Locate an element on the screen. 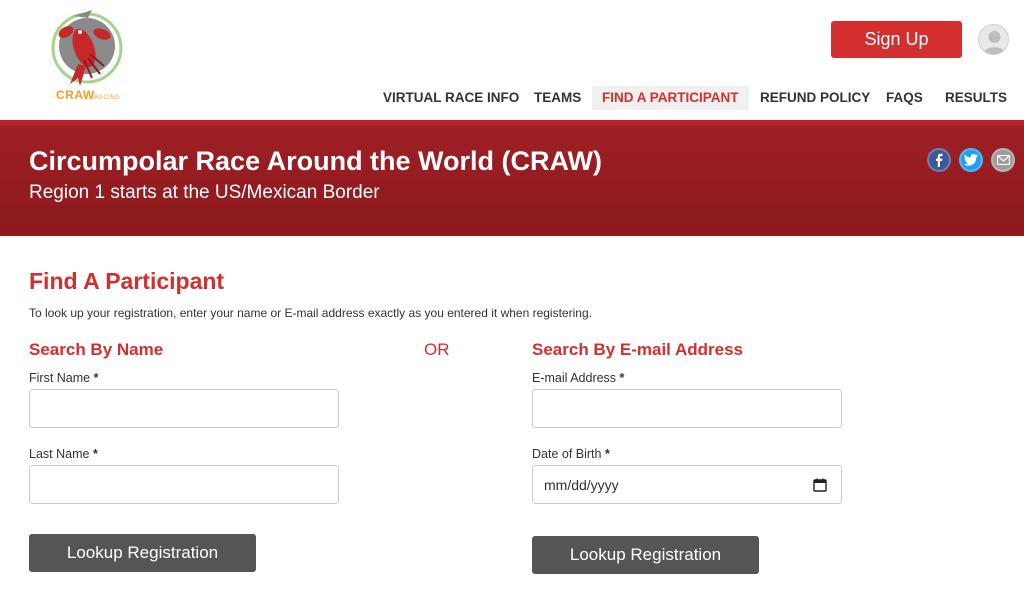 Image resolution: width=1024 pixels, height=611 pixels. last-name-label: Last Name * is located at coordinates (63, 454).